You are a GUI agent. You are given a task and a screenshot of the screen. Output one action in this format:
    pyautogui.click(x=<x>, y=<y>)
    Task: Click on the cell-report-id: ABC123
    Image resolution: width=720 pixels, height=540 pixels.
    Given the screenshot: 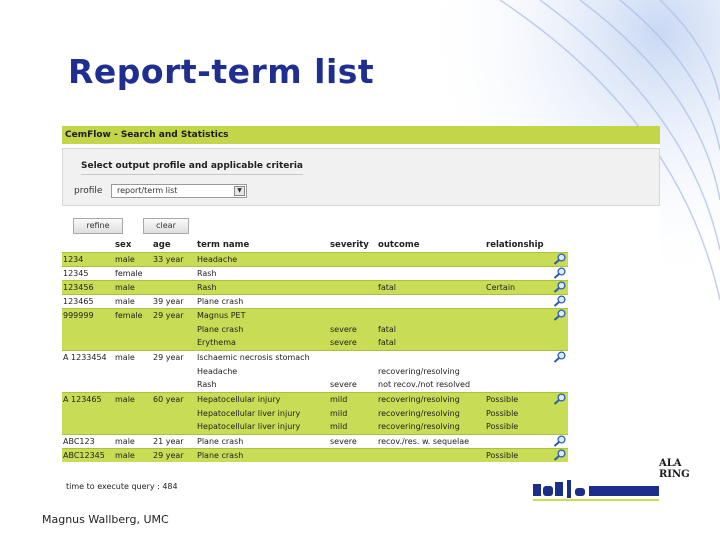 What is the action you would take?
    pyautogui.click(x=88, y=440)
    